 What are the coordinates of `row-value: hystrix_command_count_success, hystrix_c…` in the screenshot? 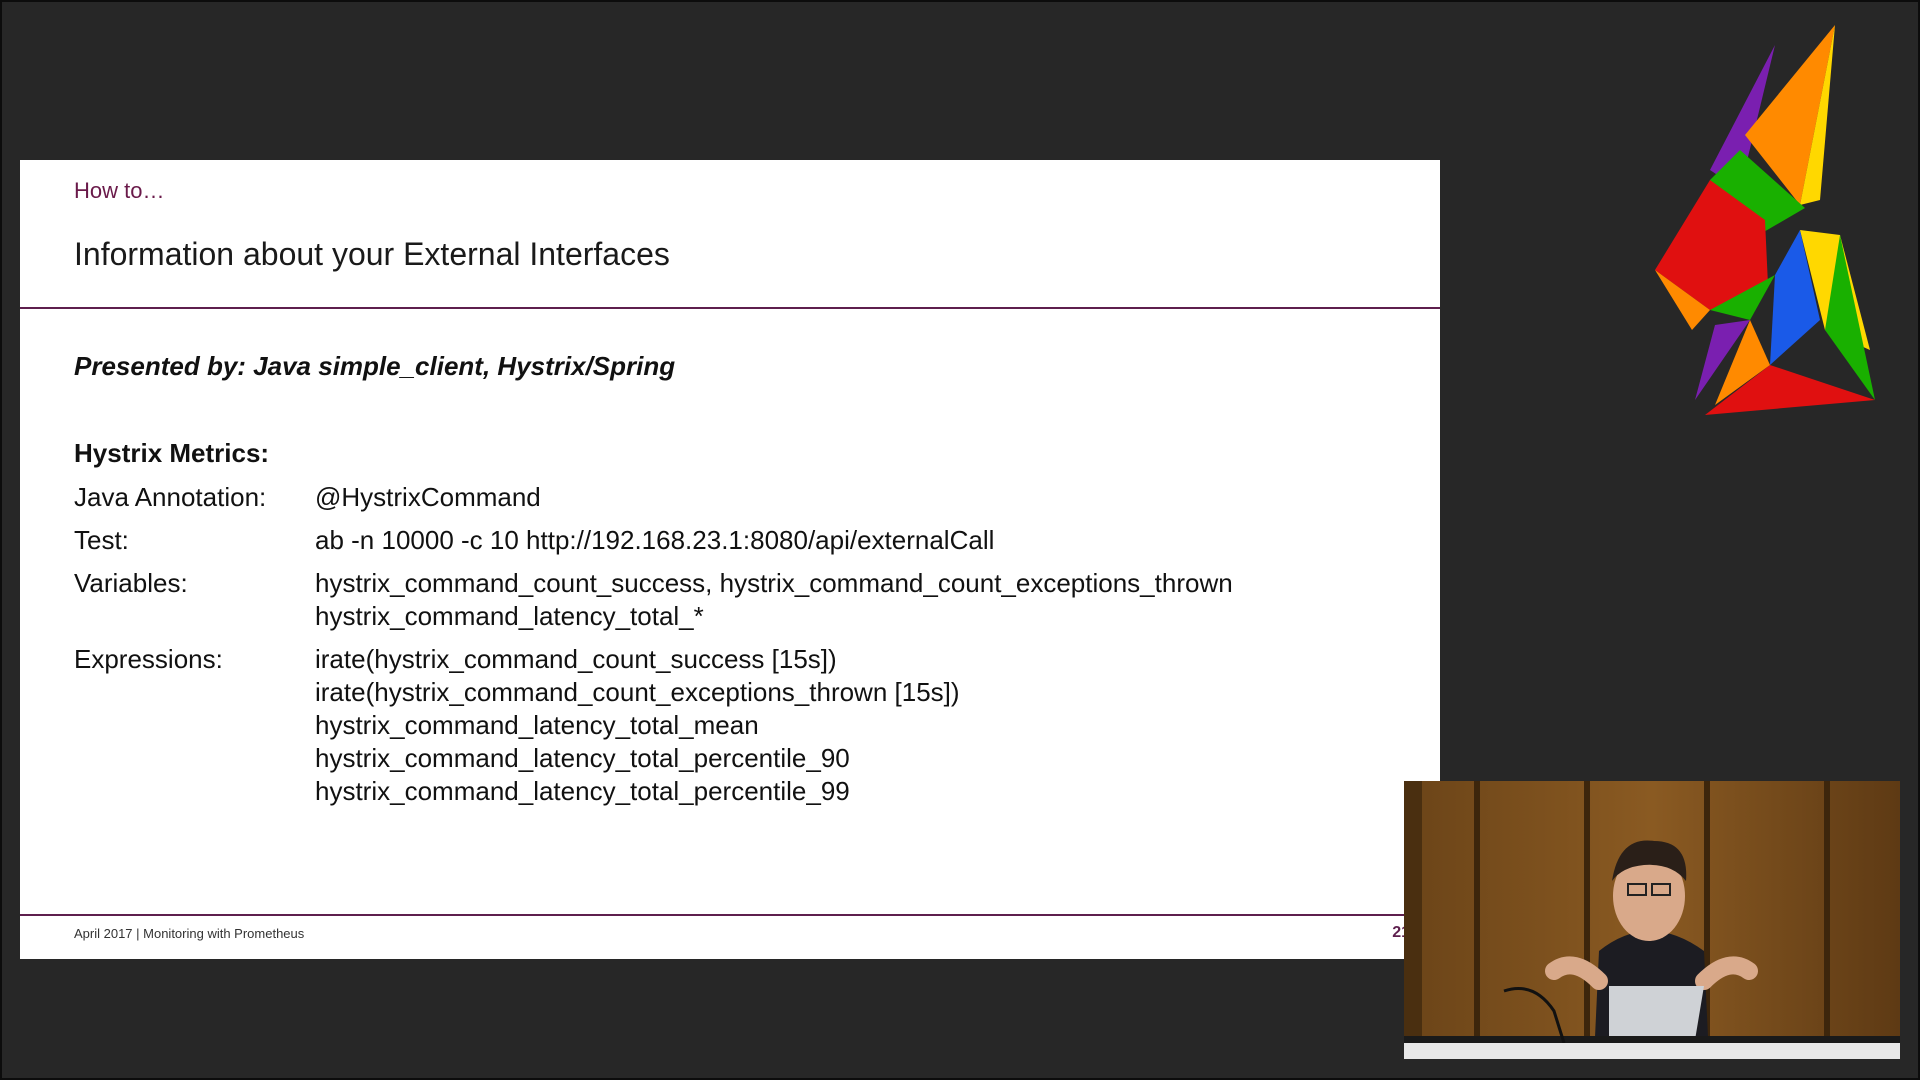 It's located at (774, 600).